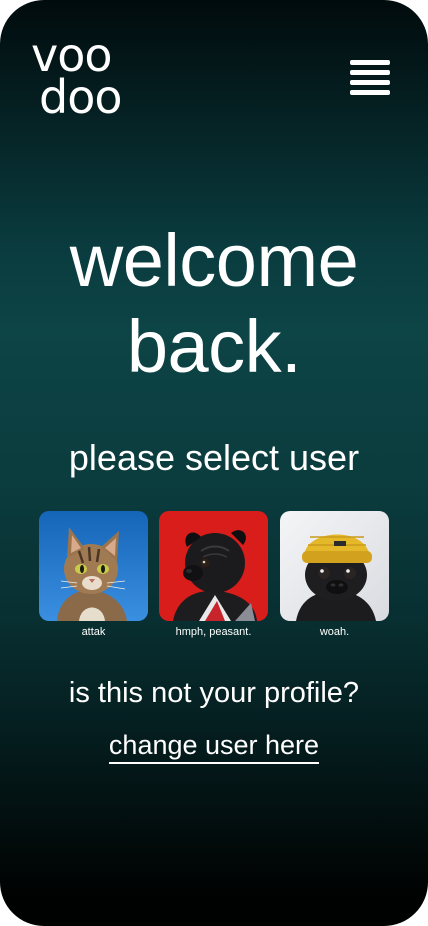 The width and height of the screenshot is (428, 926). I want to click on tabby-cat-avatar, so click(93, 566).